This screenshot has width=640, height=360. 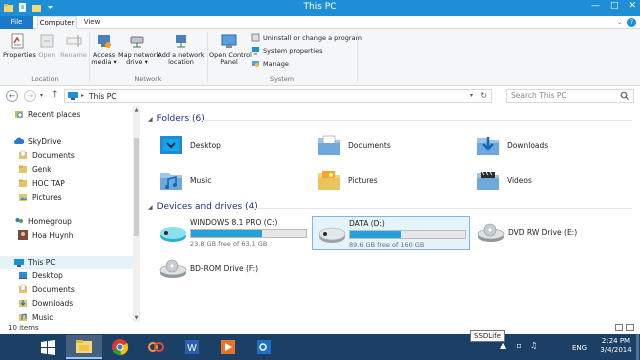 I want to click on clock-date: 3/4/2014, so click(x=616, y=350).